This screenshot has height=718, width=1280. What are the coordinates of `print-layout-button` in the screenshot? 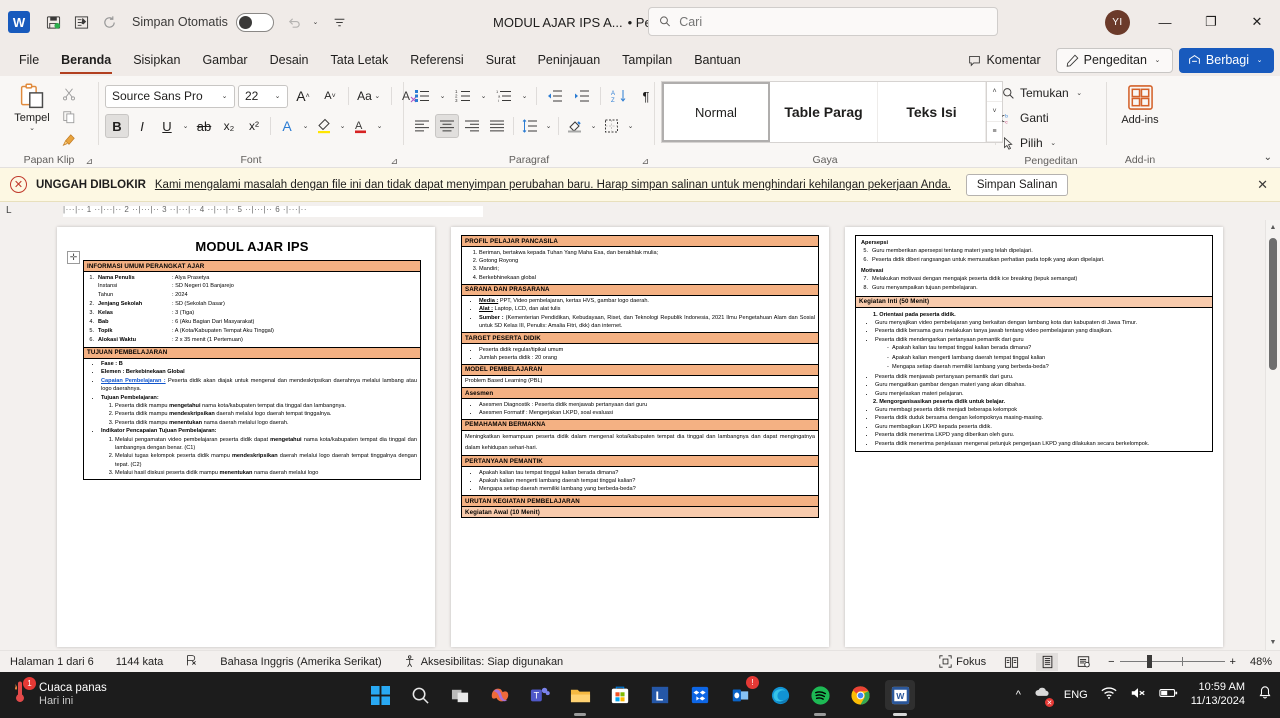 It's located at (1047, 661).